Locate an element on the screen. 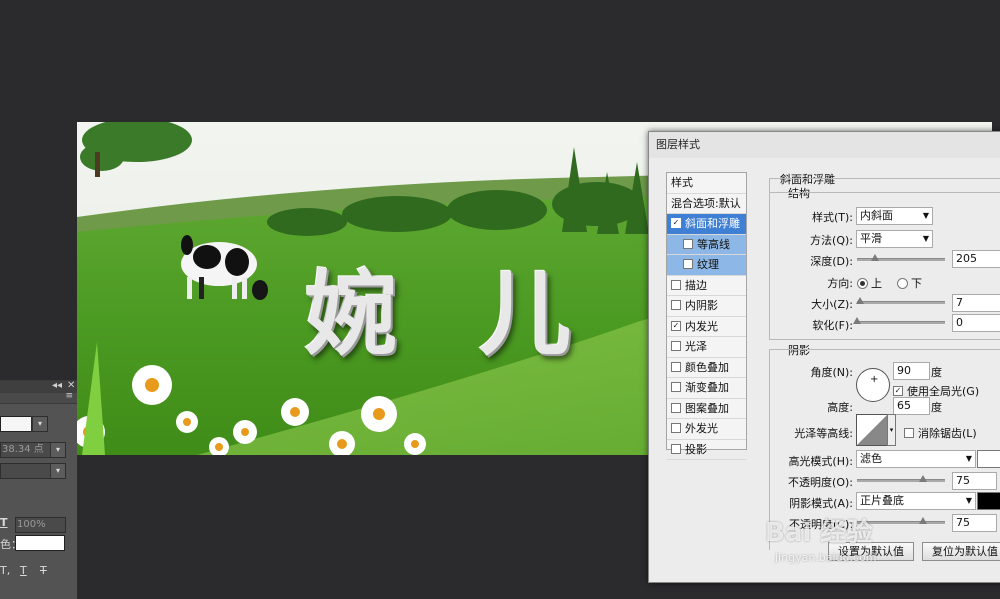 The width and height of the screenshot is (1000, 599). style-item-inner-glow: ✓ 内发光 is located at coordinates (706, 327).